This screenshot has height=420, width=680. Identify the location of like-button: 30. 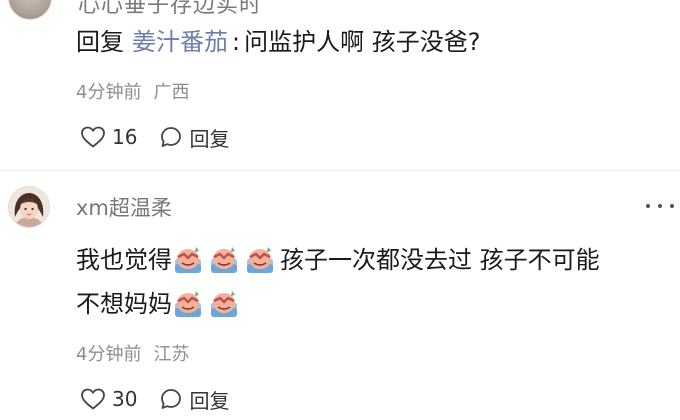
(108, 399).